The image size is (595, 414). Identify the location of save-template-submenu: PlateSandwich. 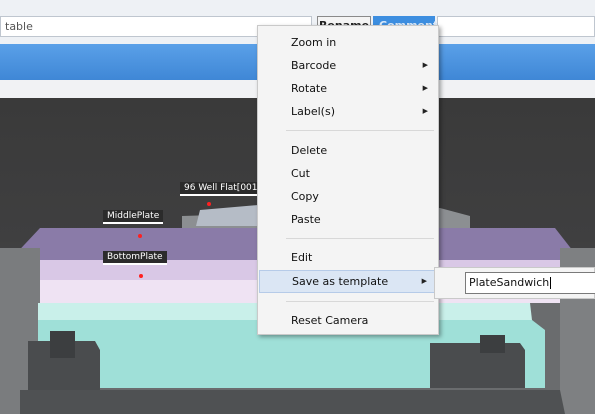
(514, 283).